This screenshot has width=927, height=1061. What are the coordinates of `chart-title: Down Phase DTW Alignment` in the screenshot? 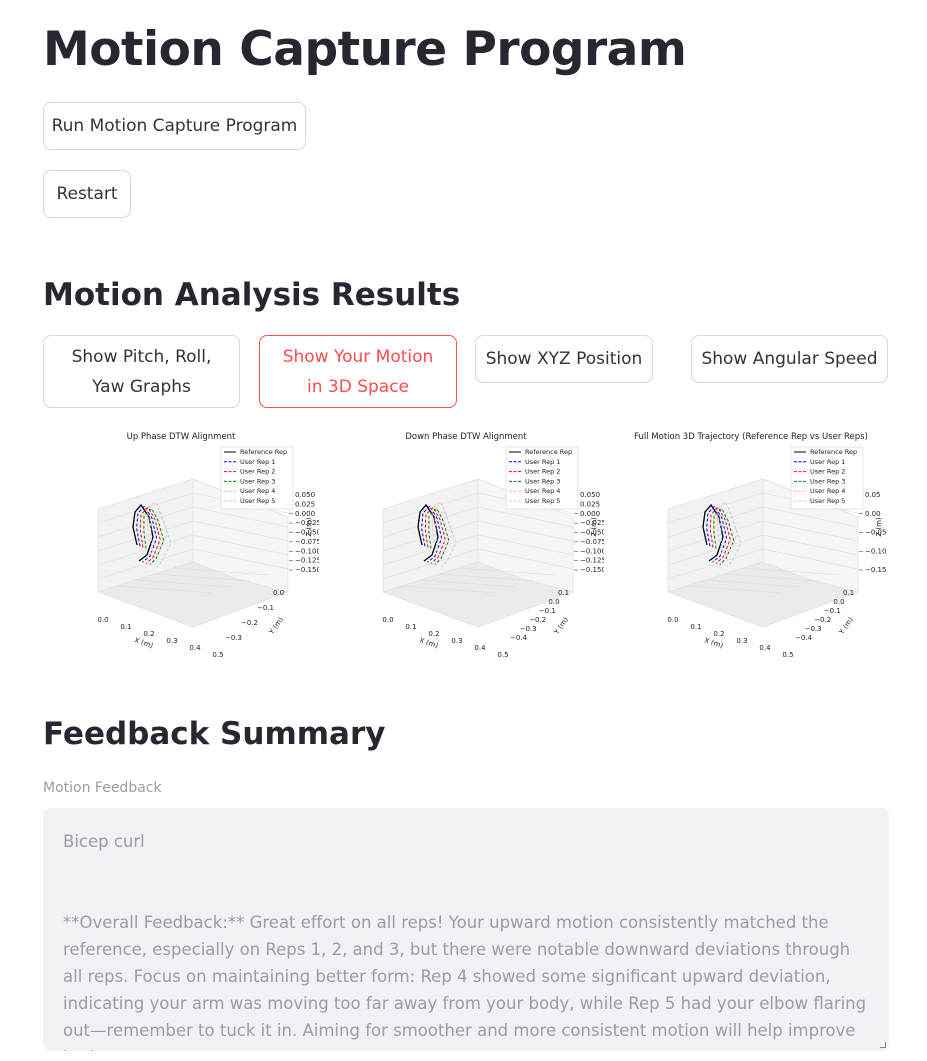 It's located at (466, 437).